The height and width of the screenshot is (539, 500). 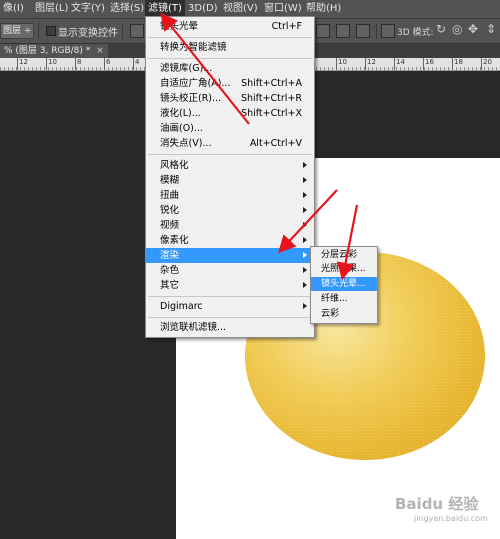 I want to click on ruler-label: 4, so click(x=137, y=62).